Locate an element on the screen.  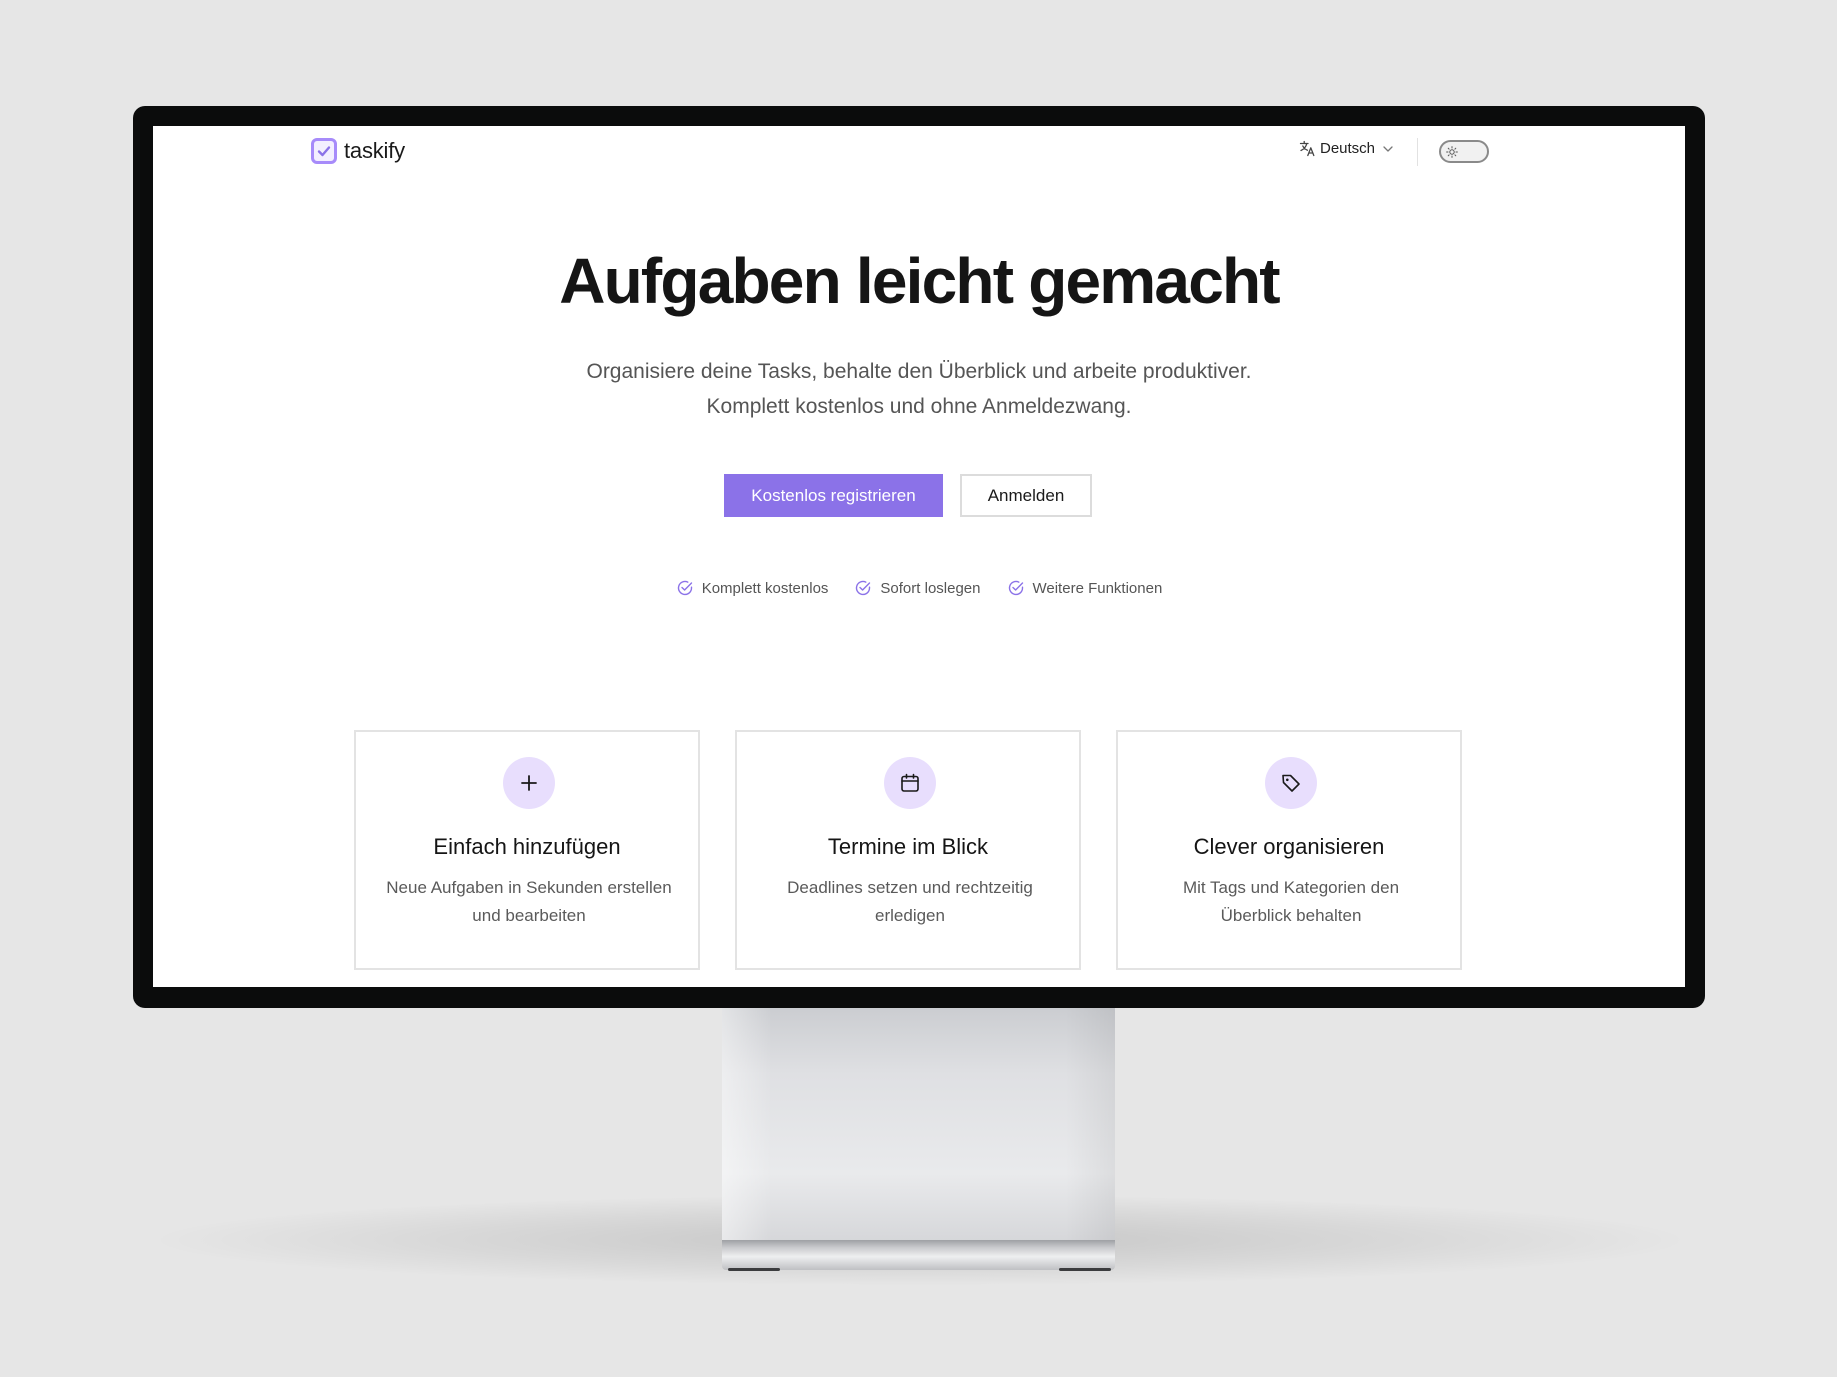
tag-icon is located at coordinates (1291, 783).